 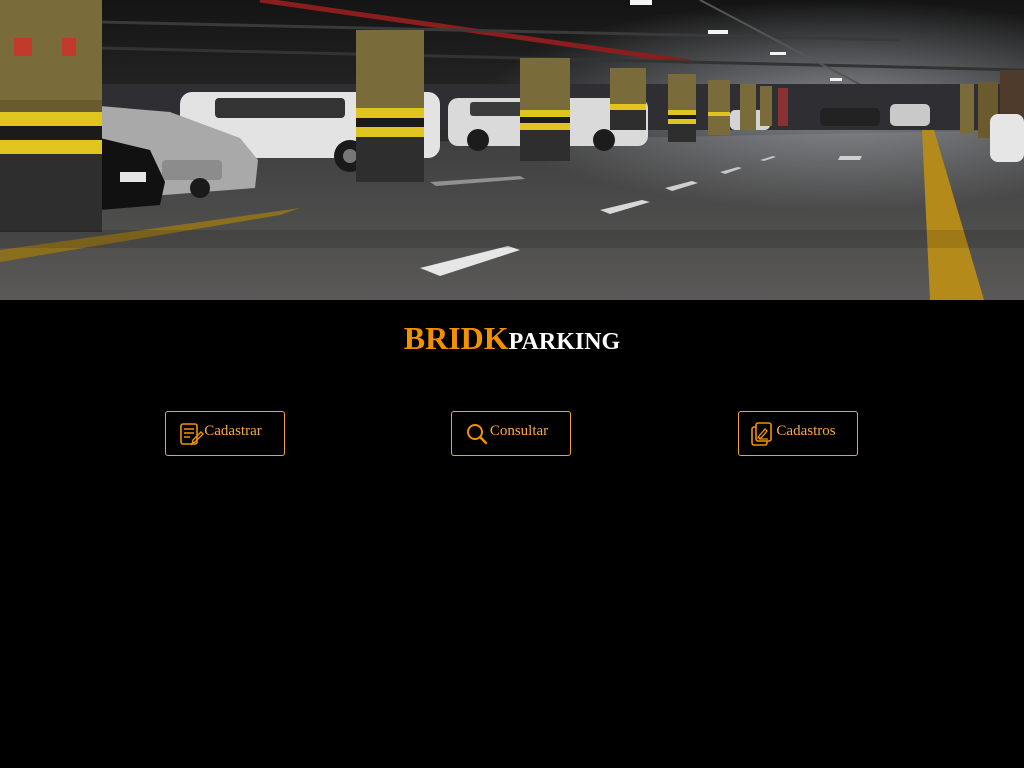 I want to click on brand-title: BRIDKPARKING, so click(x=512, y=338).